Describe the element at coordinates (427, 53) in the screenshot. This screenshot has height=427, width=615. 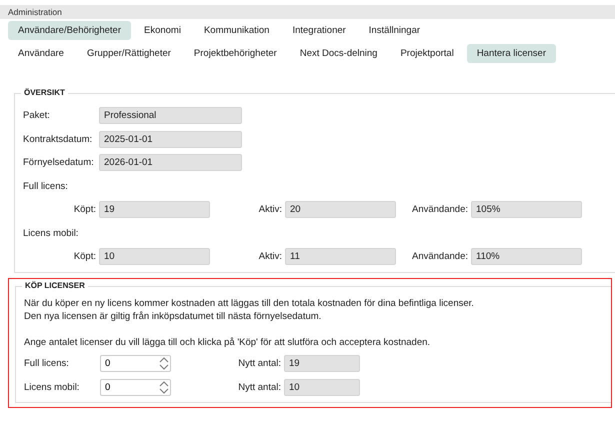
I see `sub-tab: Projektportal` at that location.